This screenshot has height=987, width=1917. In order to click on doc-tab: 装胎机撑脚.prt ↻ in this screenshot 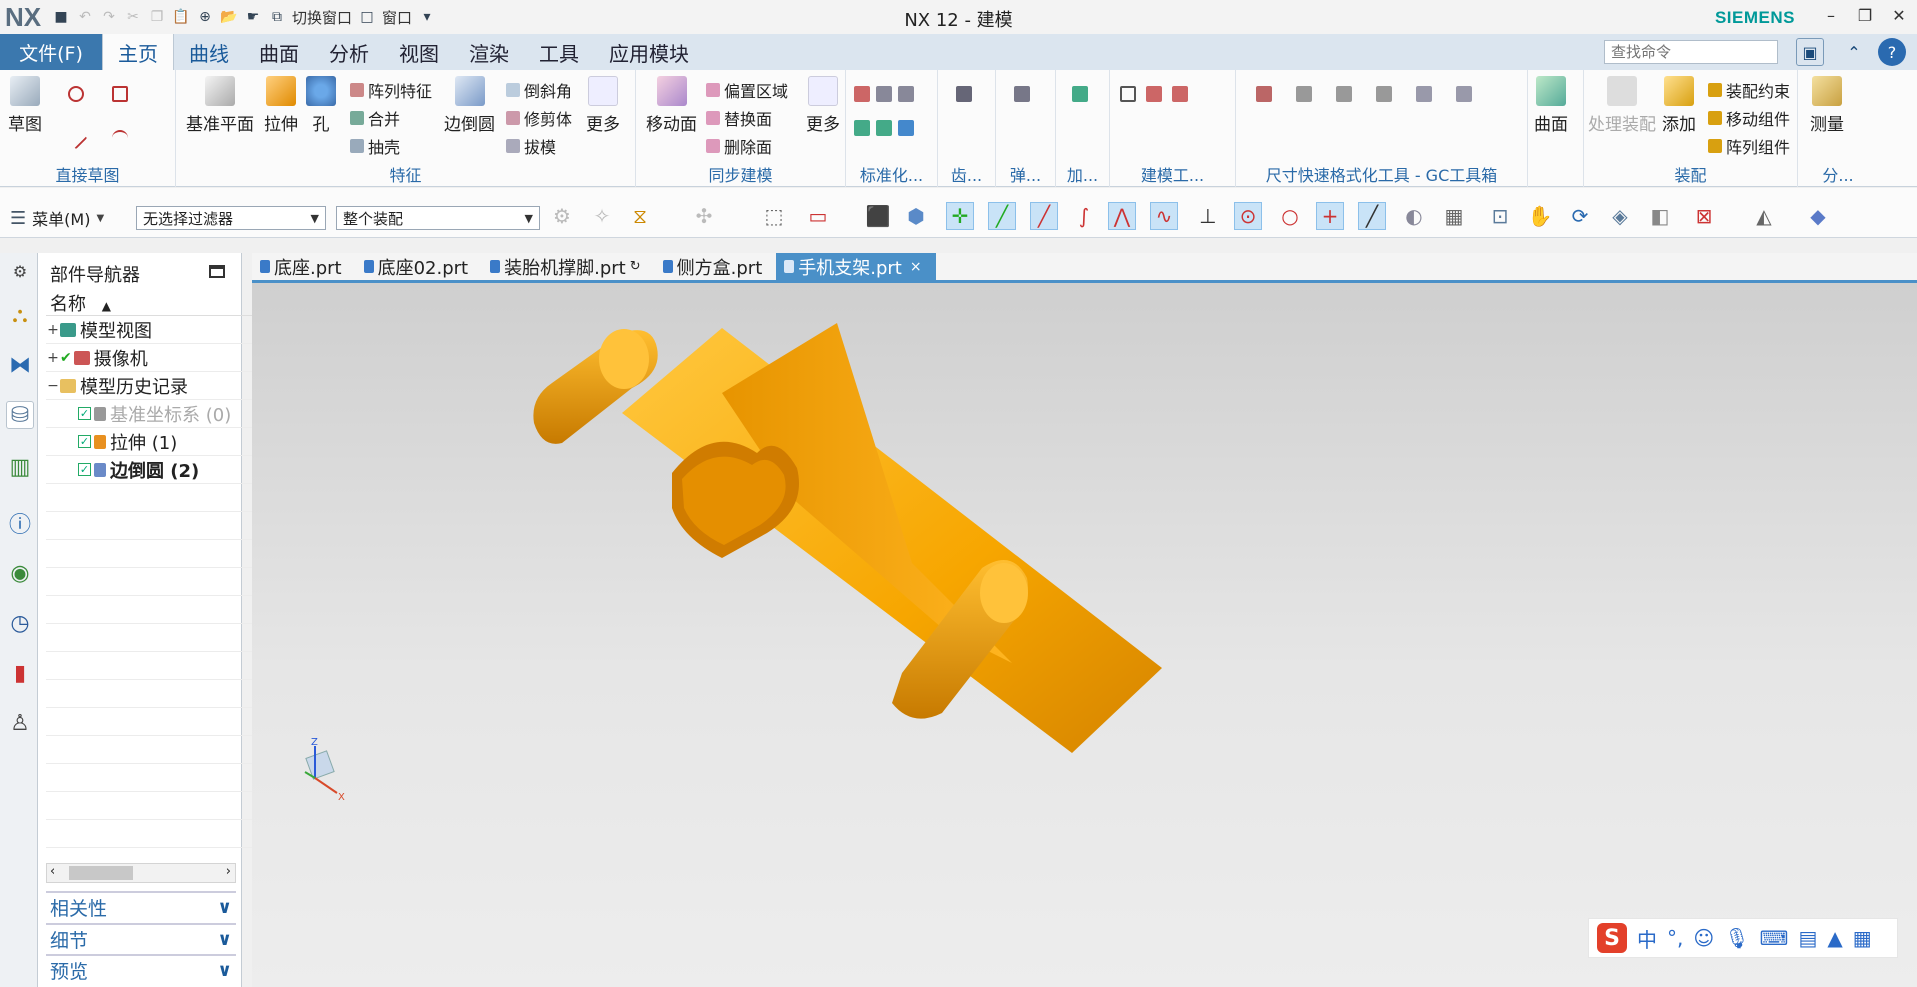, I will do `click(568, 266)`.